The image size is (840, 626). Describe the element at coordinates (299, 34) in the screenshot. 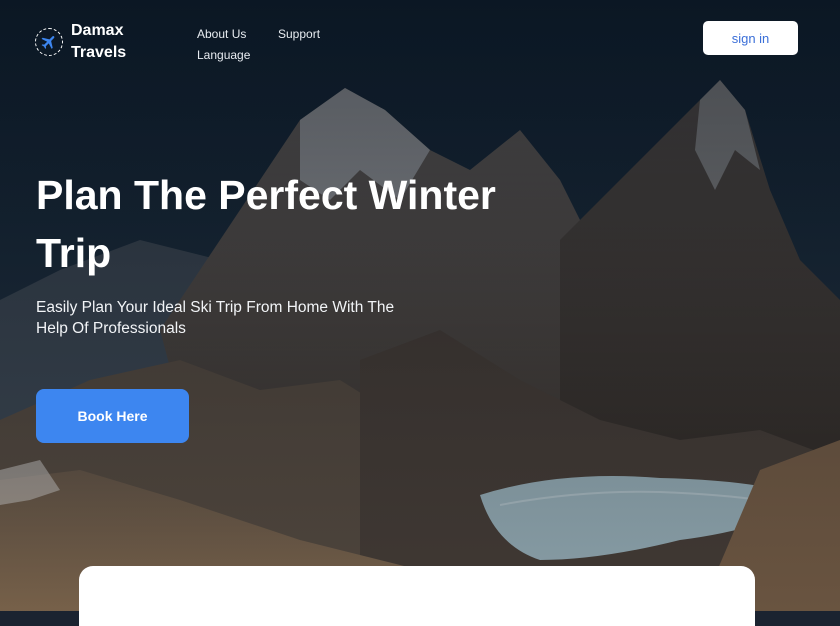

I see `nav-support-link: Support` at that location.